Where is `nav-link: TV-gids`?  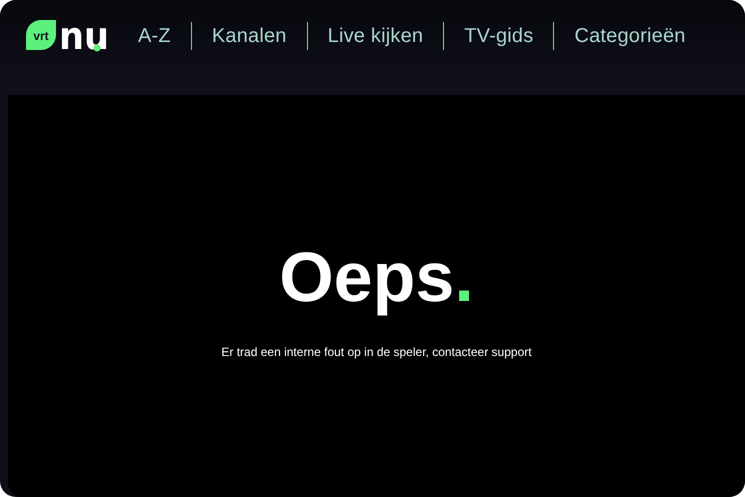
nav-link: TV-gids is located at coordinates (499, 36).